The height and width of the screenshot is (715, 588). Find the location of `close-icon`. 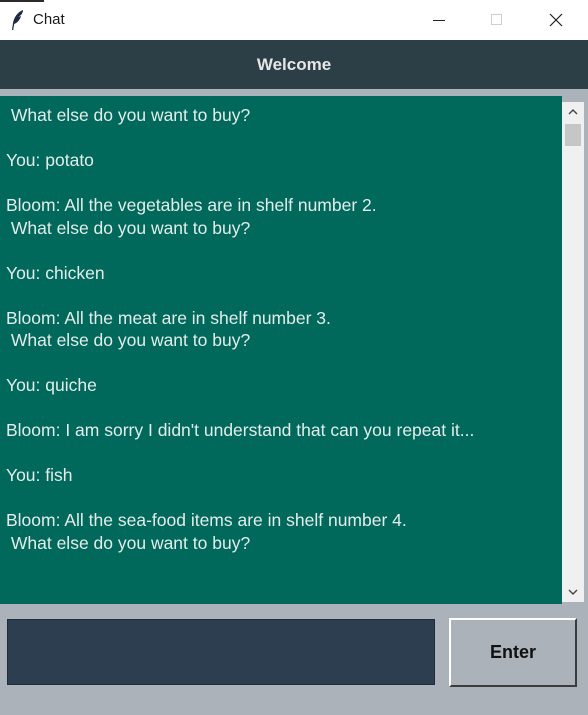

close-icon is located at coordinates (556, 20).